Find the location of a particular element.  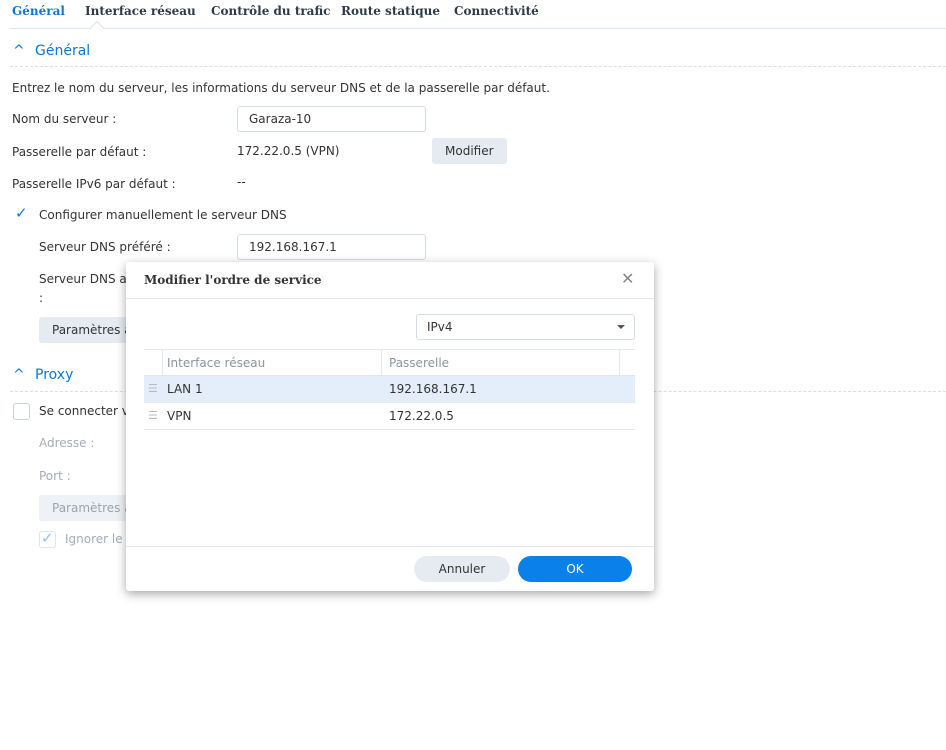

ip-version-select: IPv4 is located at coordinates (525, 327).